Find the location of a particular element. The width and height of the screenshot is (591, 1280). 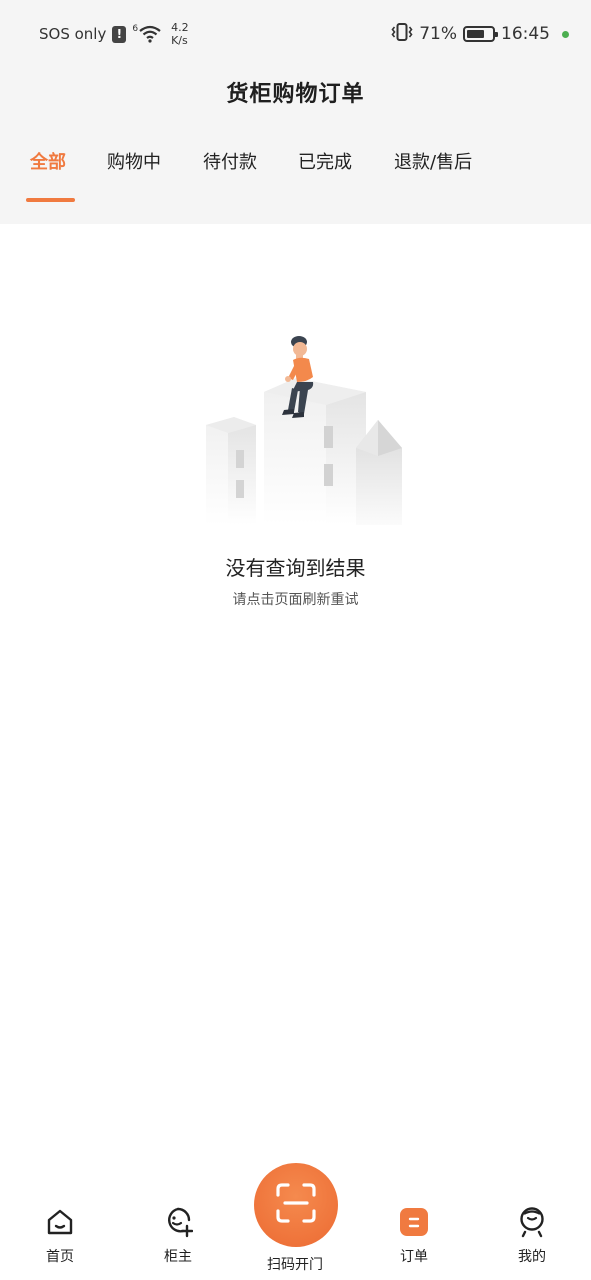

nav-orders: 订单 is located at coordinates (414, 1241).